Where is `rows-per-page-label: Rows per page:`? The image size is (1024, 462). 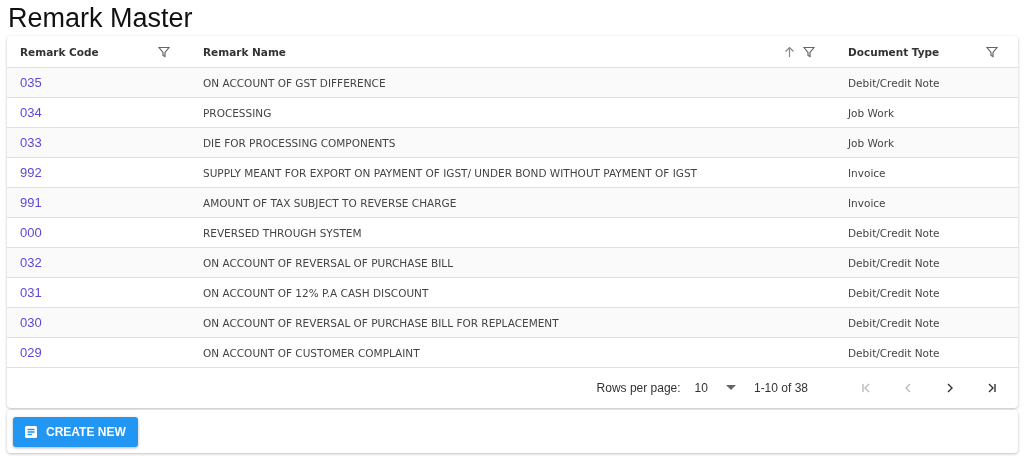 rows-per-page-label: Rows per page: is located at coordinates (638, 388).